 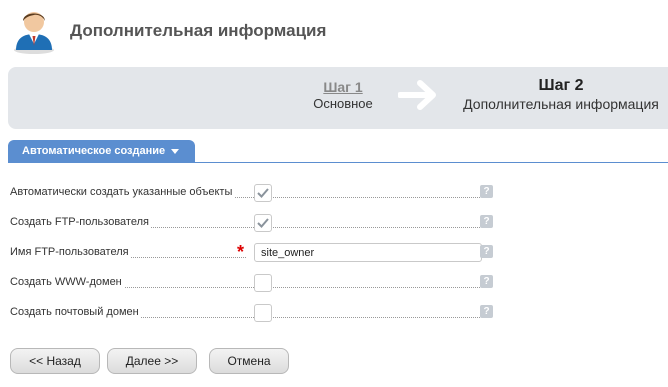 I want to click on ftp-name-input, so click(x=368, y=252).